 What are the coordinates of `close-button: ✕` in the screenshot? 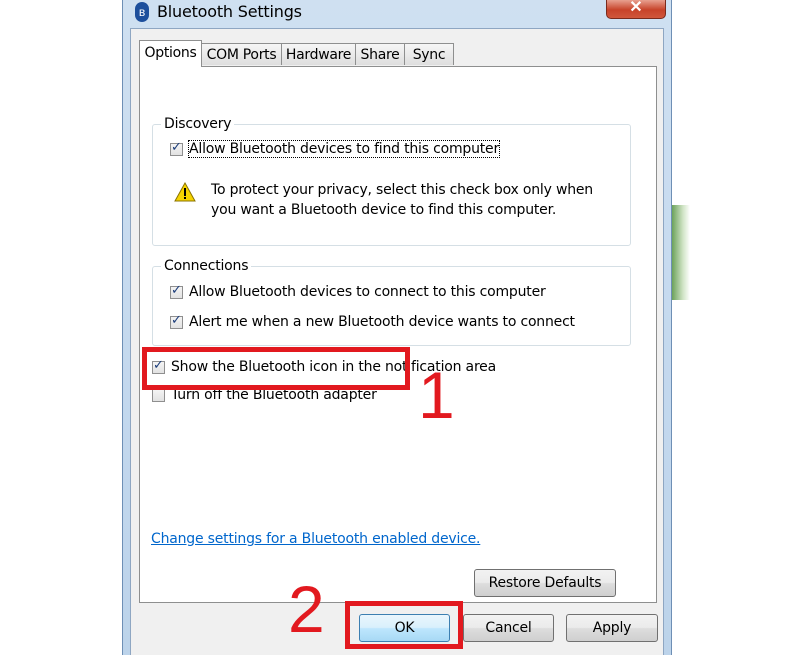 It's located at (636, 9).